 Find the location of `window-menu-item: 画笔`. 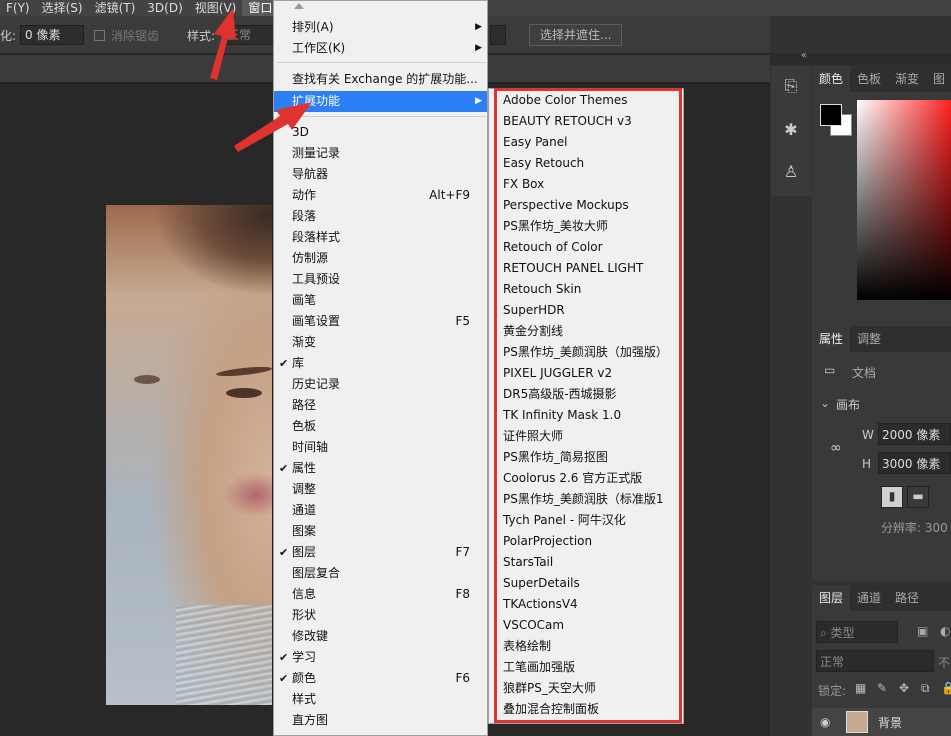

window-menu-item: 画笔 is located at coordinates (380, 300).